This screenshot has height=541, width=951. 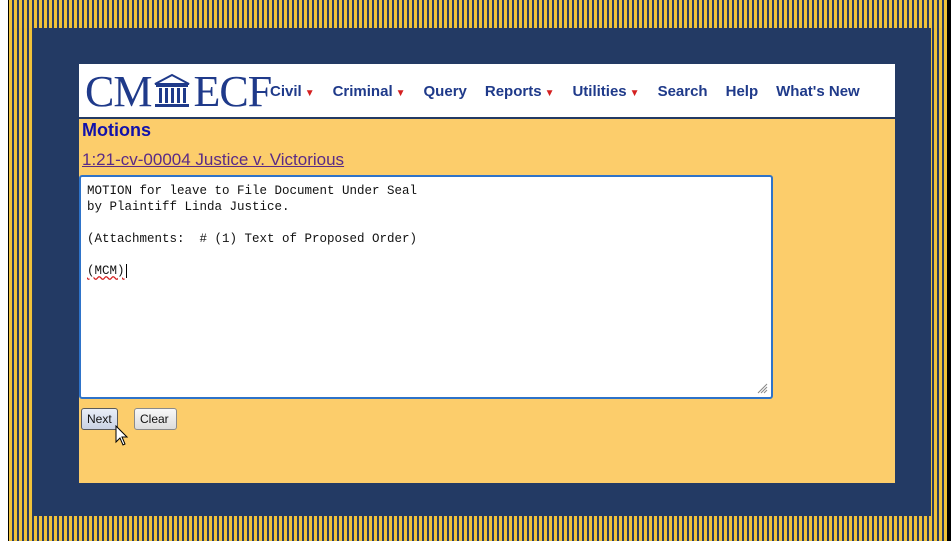 What do you see at coordinates (122, 435) in the screenshot?
I see `mouse-pointer-icon` at bounding box center [122, 435].